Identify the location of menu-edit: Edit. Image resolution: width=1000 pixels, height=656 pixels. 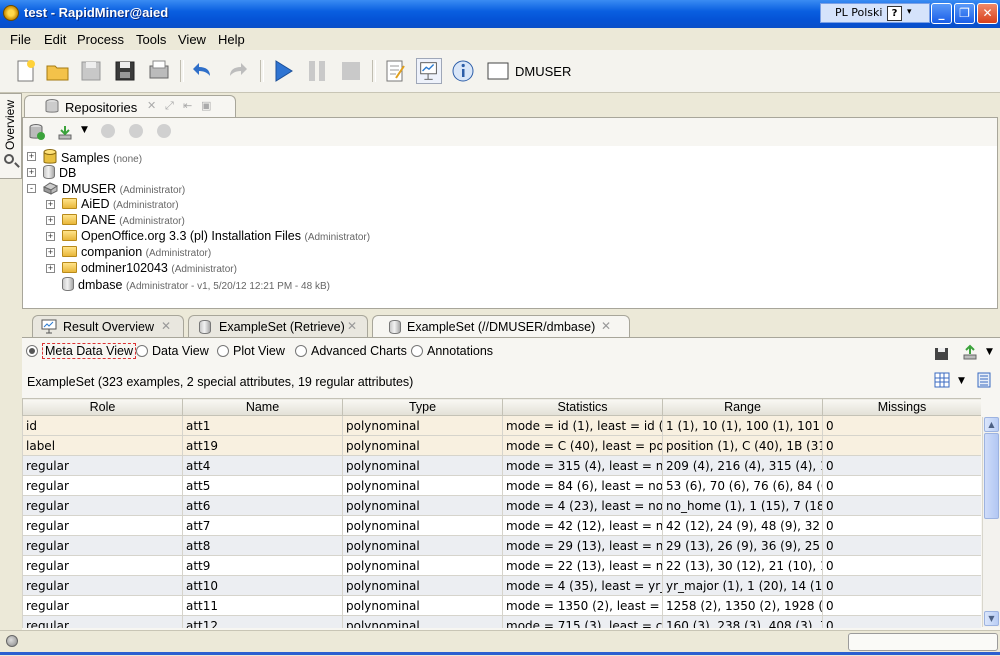
(55, 39).